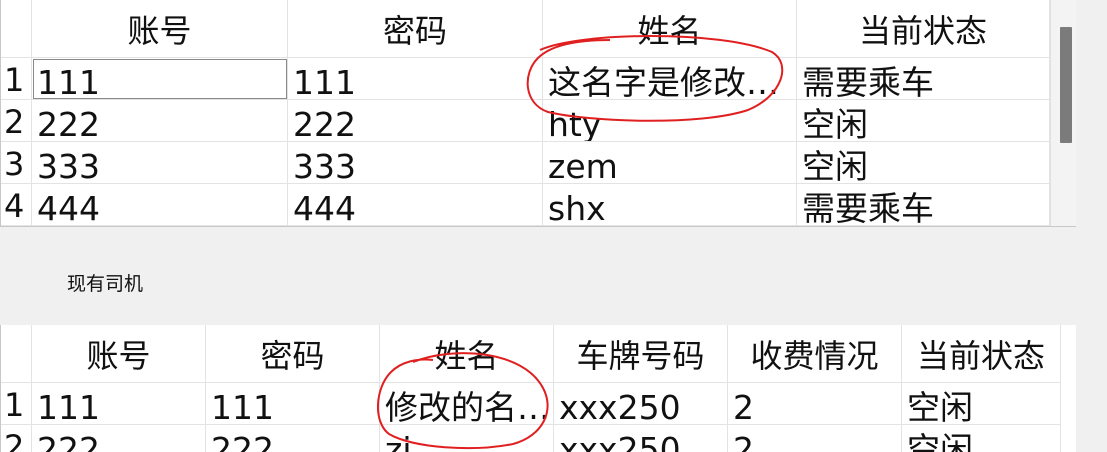 The image size is (1107, 452). Describe the element at coordinates (670, 121) in the screenshot. I see `table-cell: hty` at that location.